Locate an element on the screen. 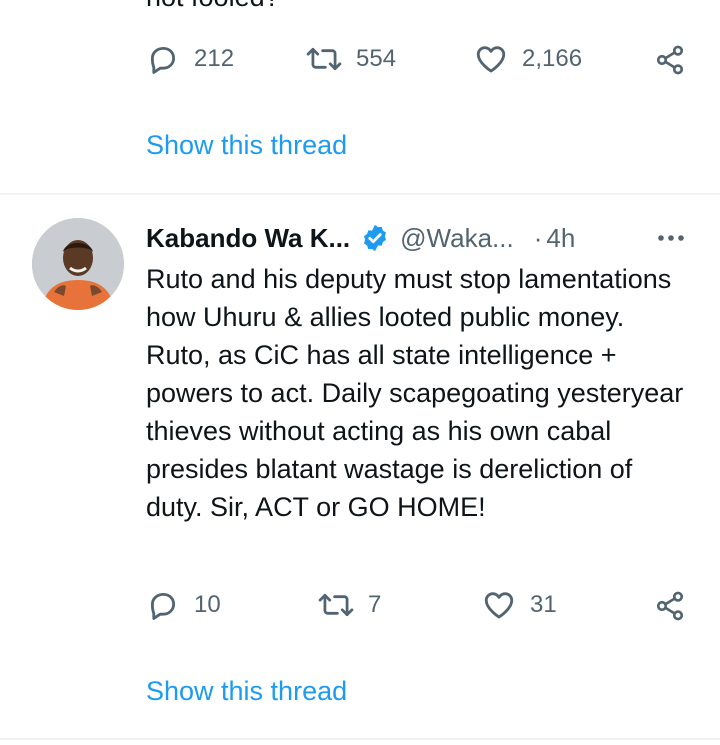  reply-count: 10 is located at coordinates (207, 604).